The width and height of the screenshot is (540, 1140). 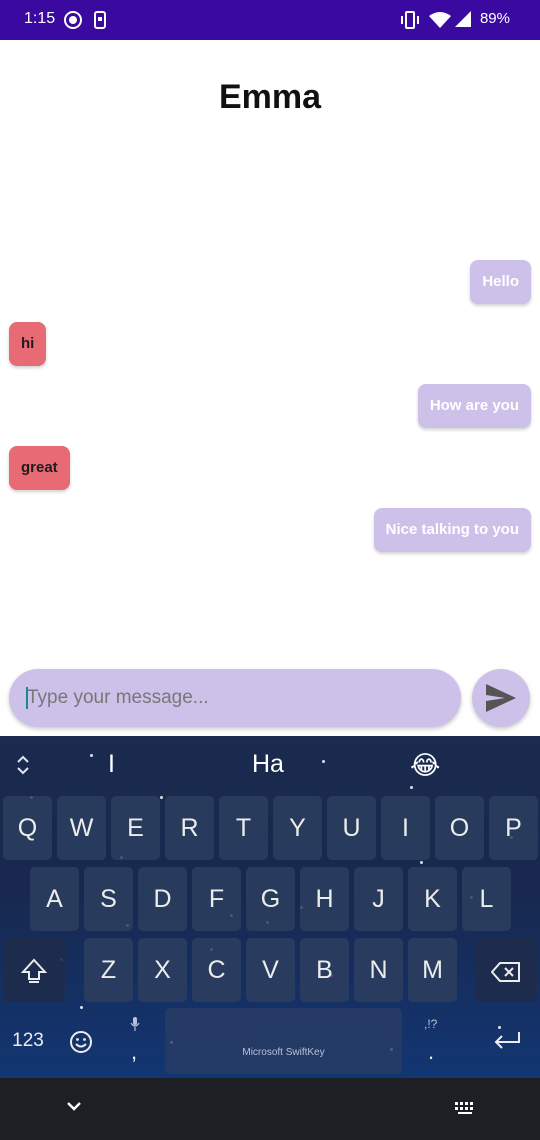 I want to click on shift-key, so click(x=34, y=970).